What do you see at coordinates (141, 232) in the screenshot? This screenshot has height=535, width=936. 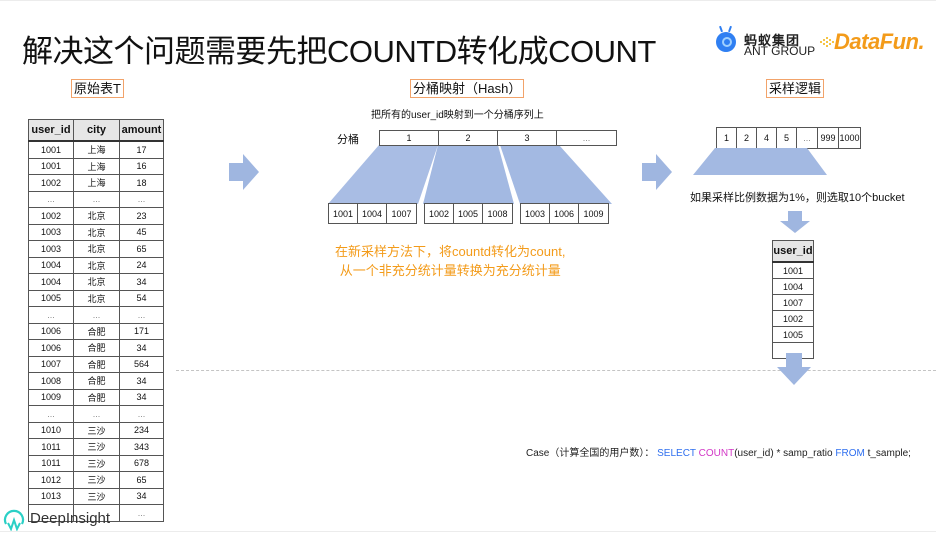 I see `cell-amount: 45` at bounding box center [141, 232].